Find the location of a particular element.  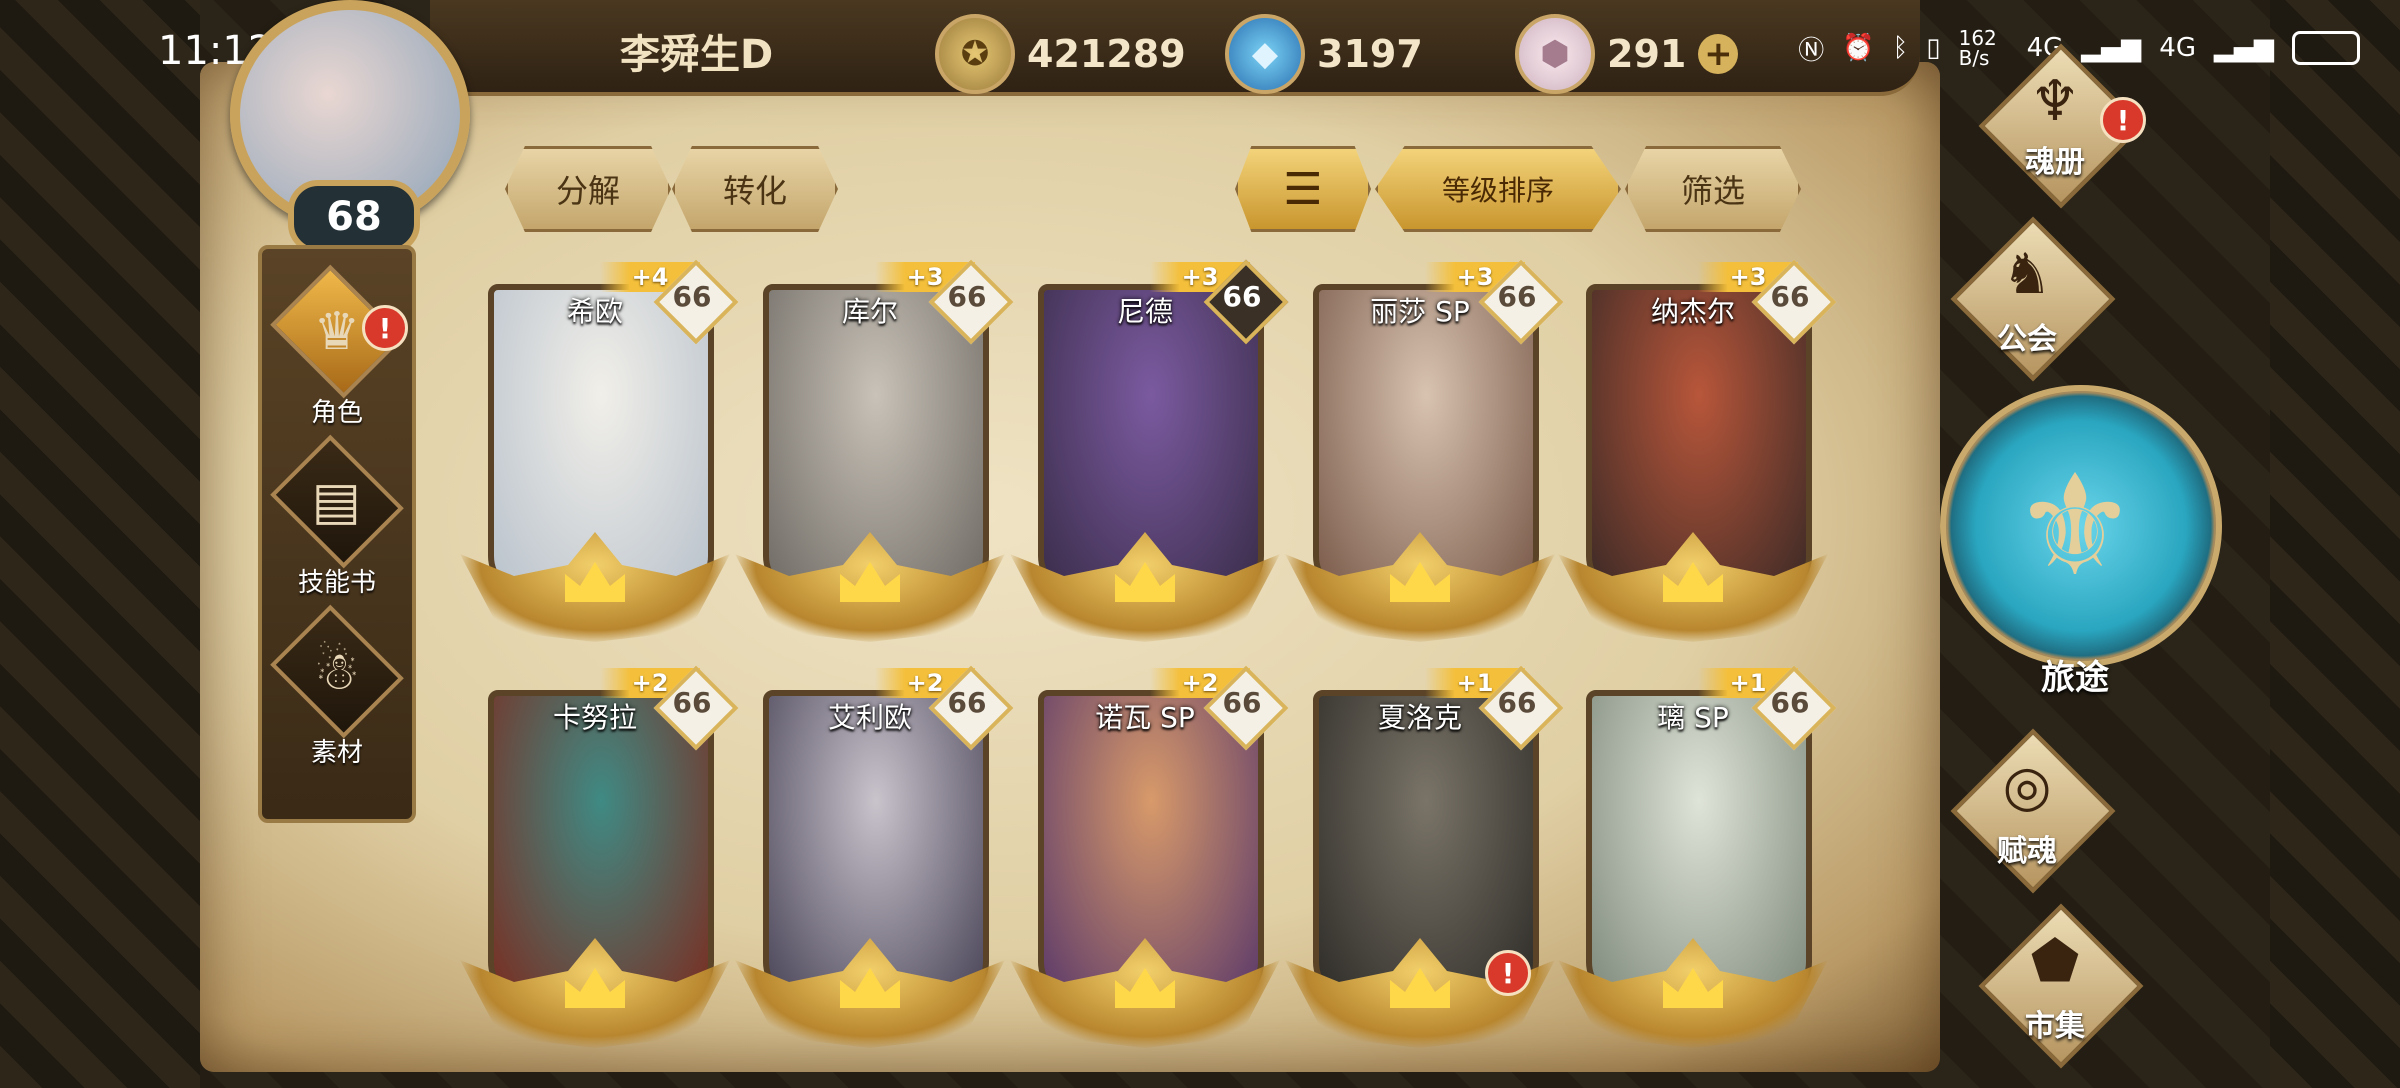

nav-label: 公会 is located at coordinates (2027, 339).